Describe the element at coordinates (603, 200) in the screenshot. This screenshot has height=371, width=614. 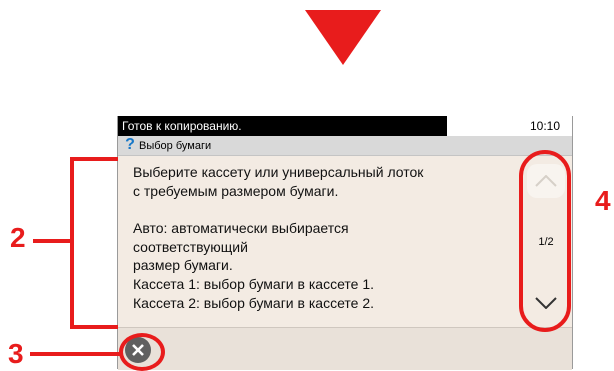
I see `callout-4-label: 4` at that location.